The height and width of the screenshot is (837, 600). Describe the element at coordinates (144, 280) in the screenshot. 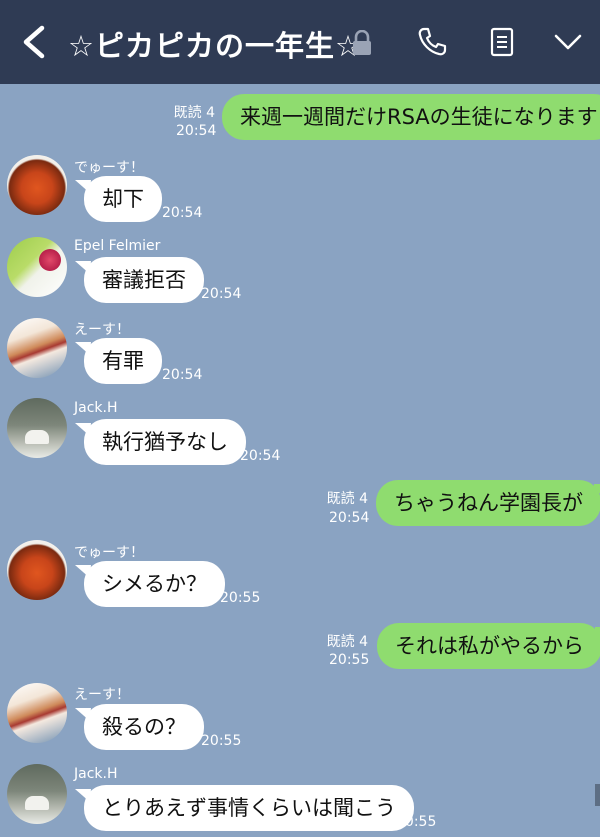

I see `message-bubble-incoming: 審議拒否` at that location.